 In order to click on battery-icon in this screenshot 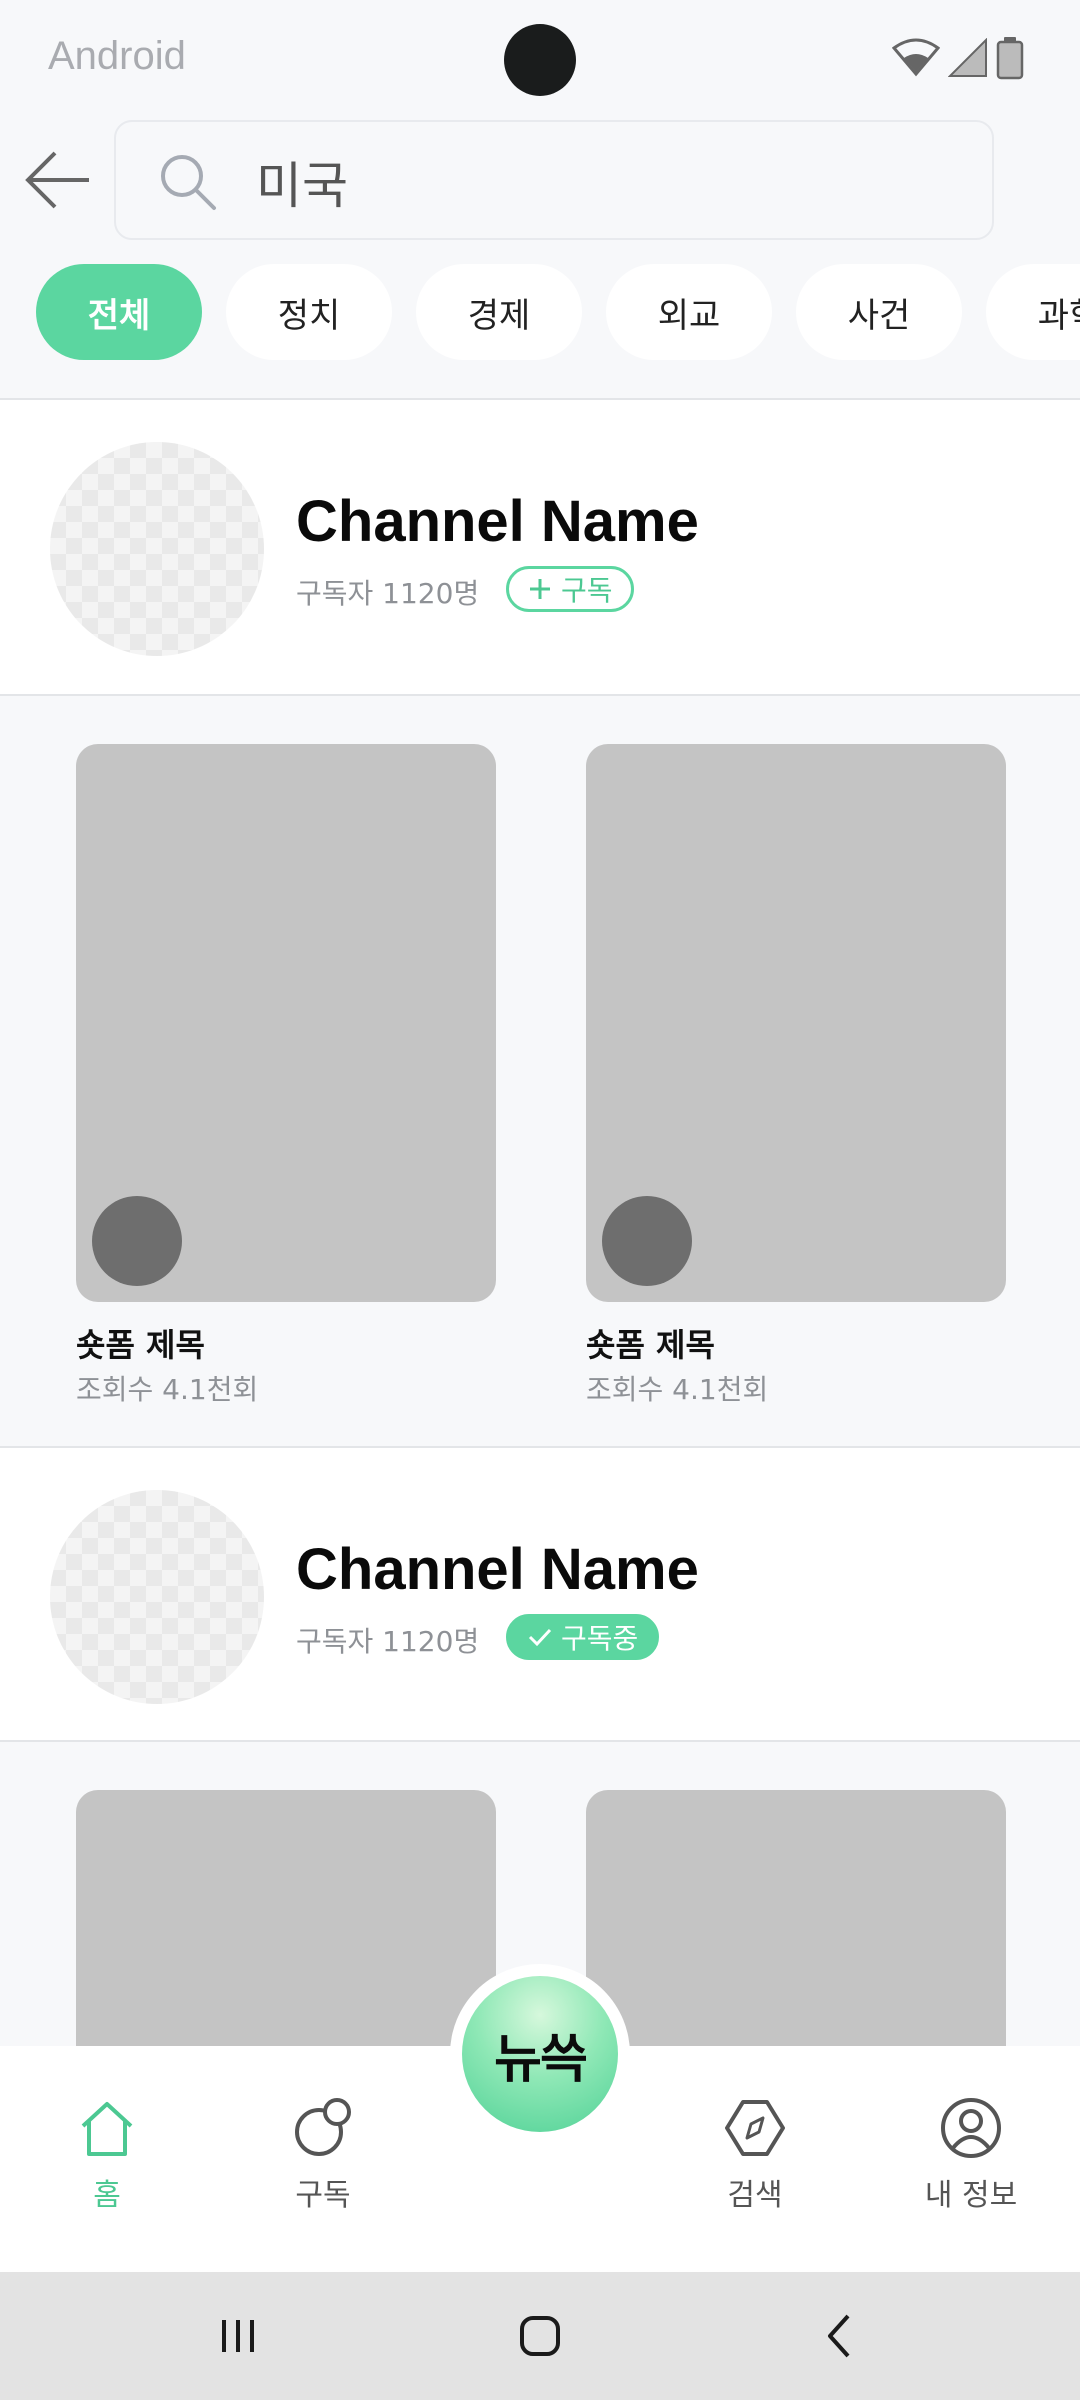, I will do `click(1010, 58)`.